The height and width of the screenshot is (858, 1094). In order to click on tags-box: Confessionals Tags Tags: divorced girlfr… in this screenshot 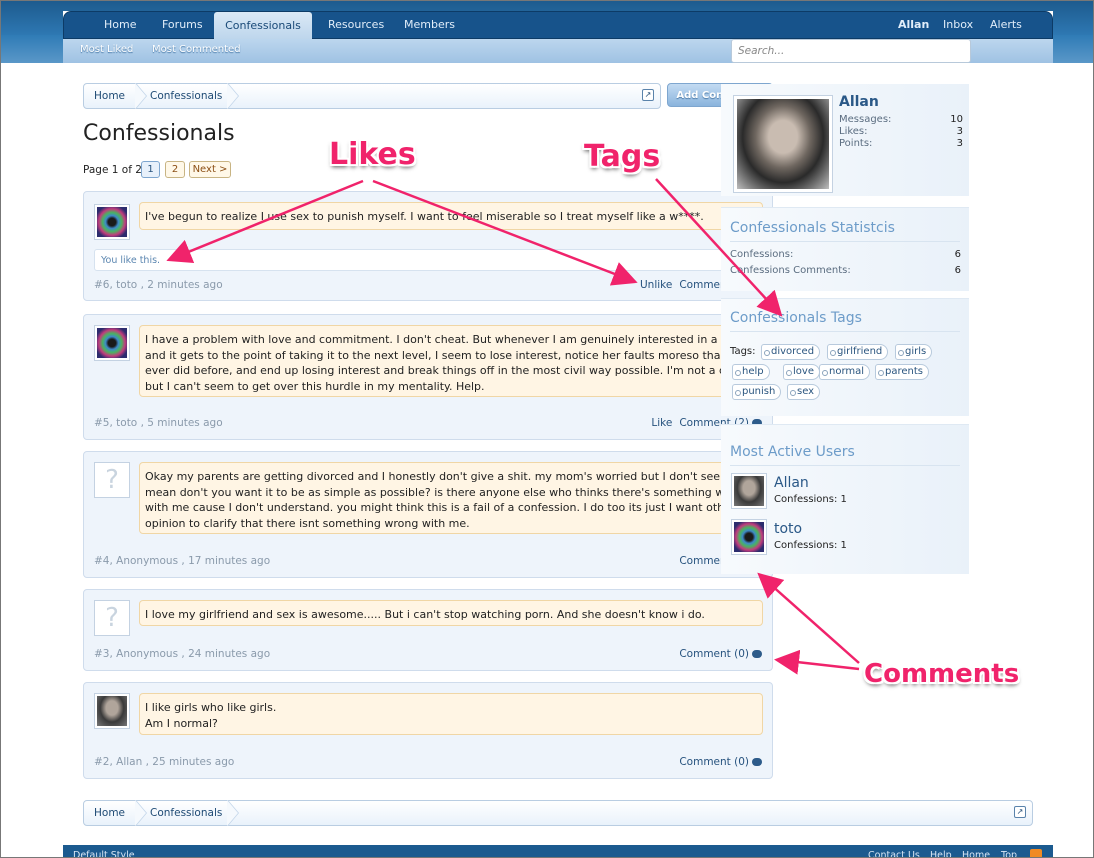, I will do `click(845, 357)`.